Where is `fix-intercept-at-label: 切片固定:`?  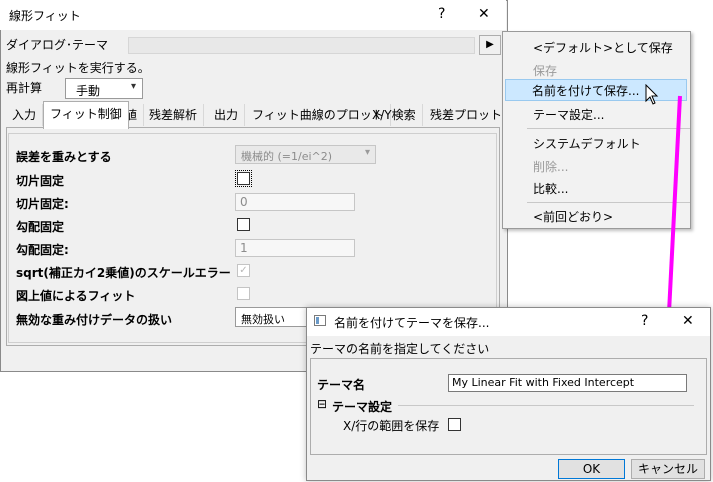
fix-intercept-at-label: 切片固定: is located at coordinates (42, 204).